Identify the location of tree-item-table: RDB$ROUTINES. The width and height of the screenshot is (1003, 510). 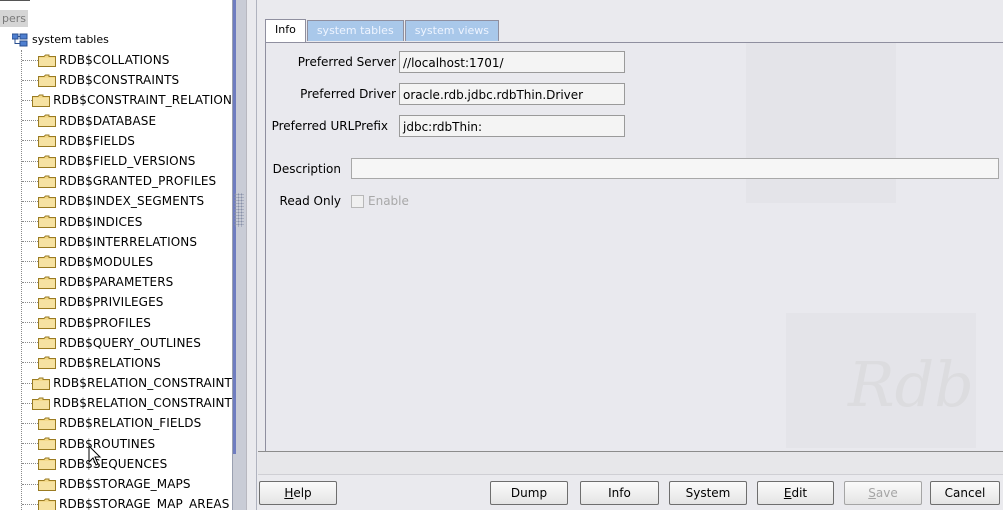
(116, 444).